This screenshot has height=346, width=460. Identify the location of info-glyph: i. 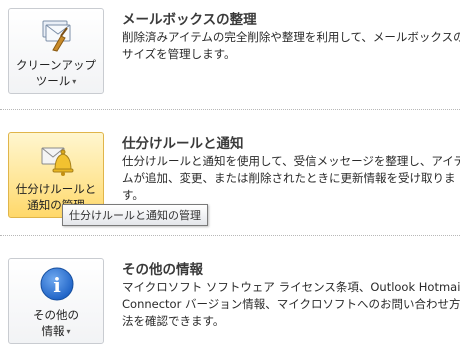
(57, 285).